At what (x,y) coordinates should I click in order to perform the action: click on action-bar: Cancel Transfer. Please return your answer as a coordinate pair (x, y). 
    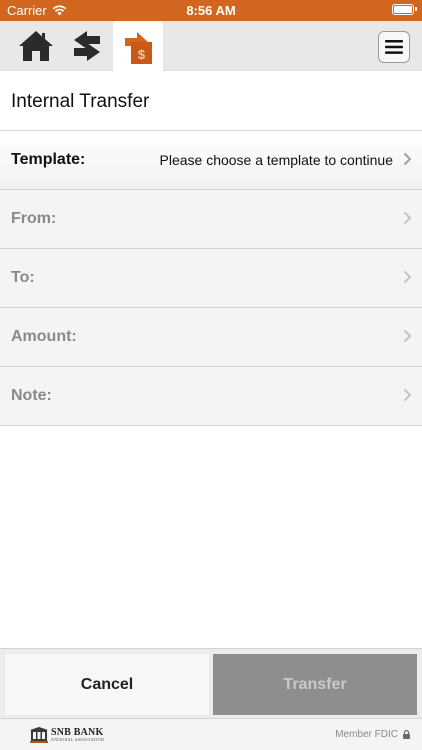
    Looking at the image, I should click on (211, 683).